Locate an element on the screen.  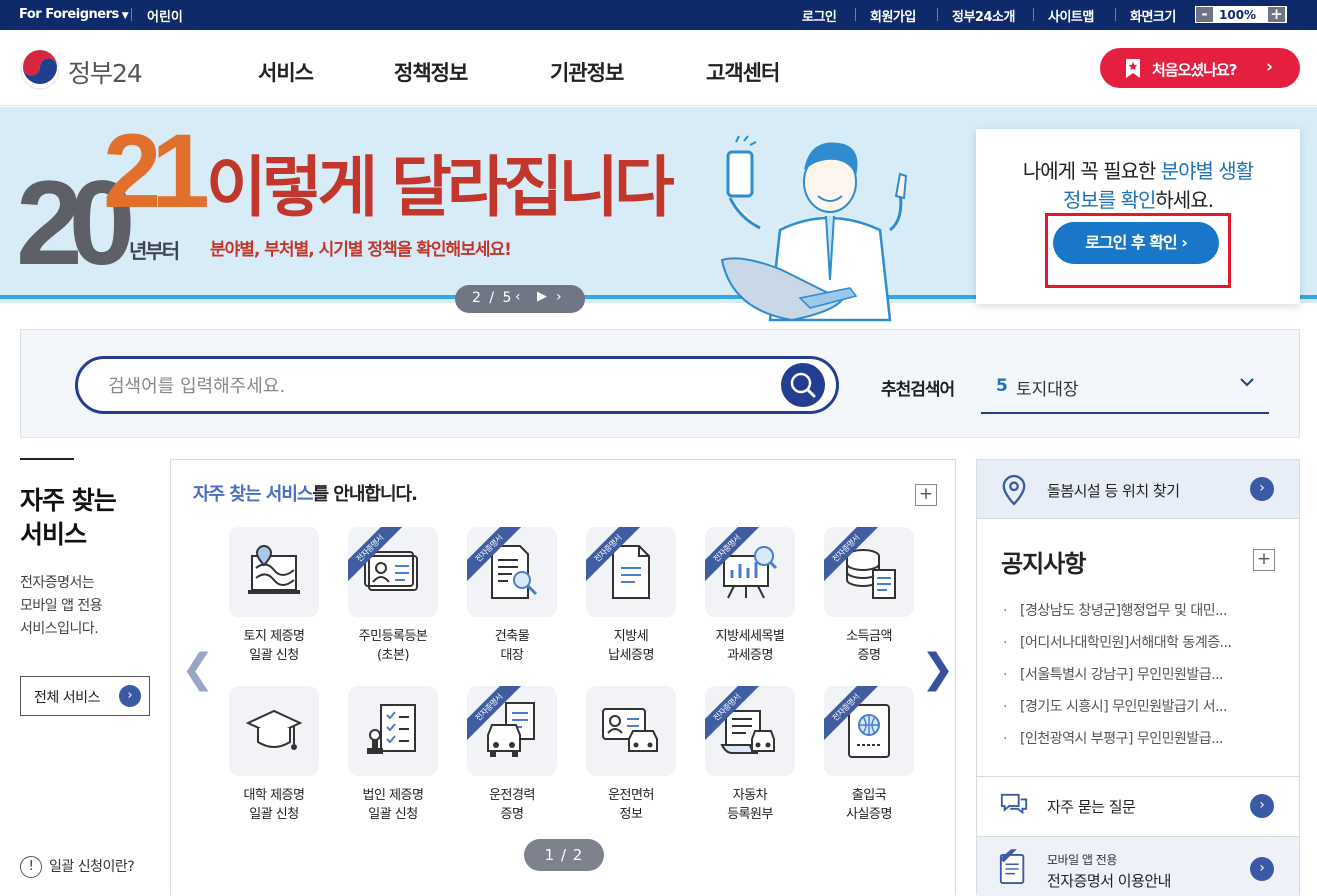
service-item: 전자증명서 지방세세목별 과세증명 is located at coordinates (750, 602).